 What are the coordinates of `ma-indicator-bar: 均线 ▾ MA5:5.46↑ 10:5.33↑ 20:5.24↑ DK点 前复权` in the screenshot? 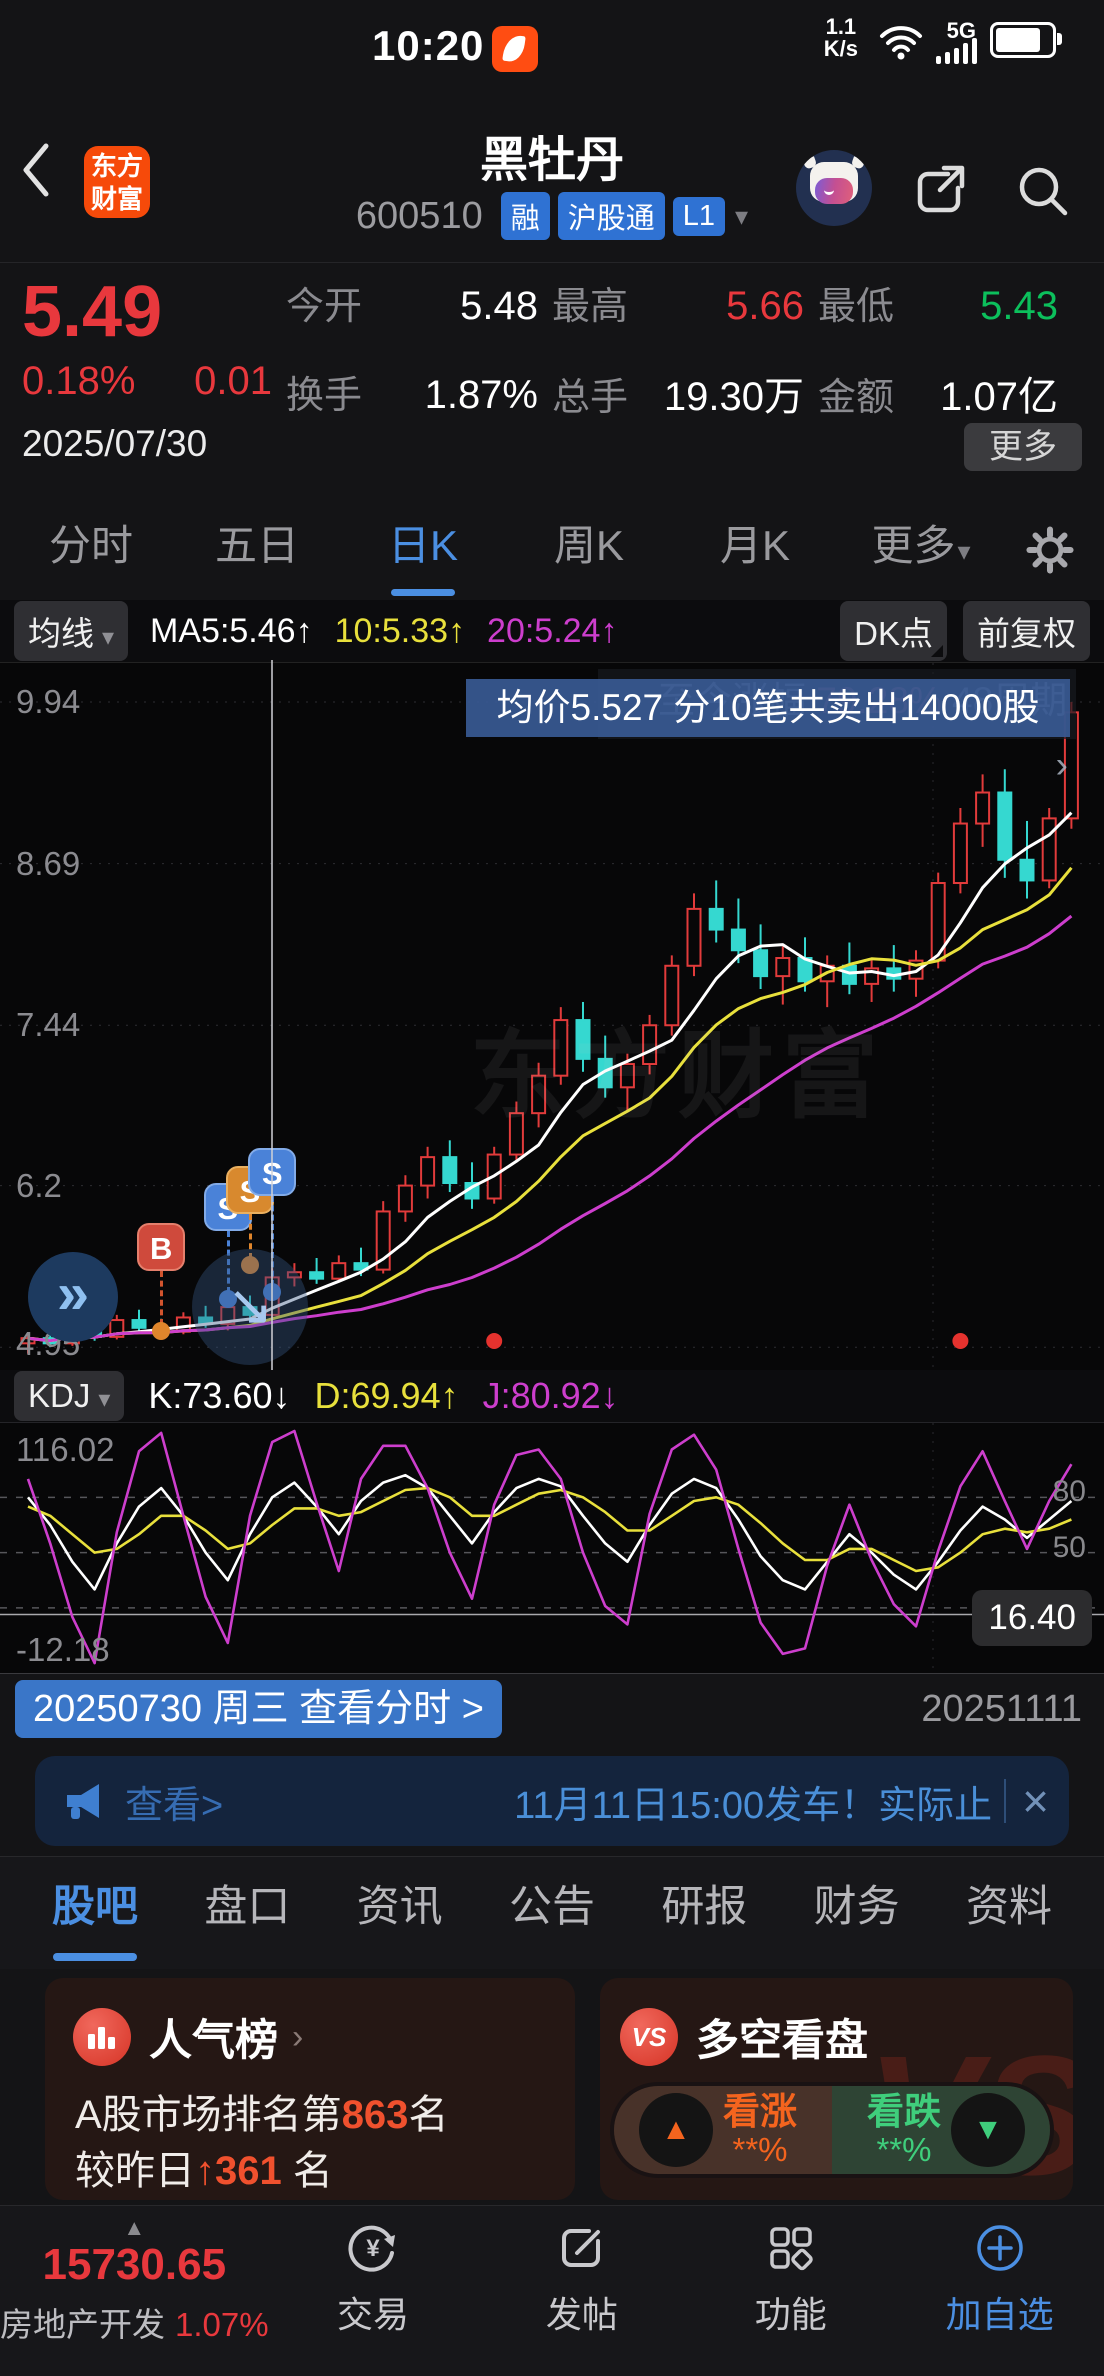 It's located at (552, 631).